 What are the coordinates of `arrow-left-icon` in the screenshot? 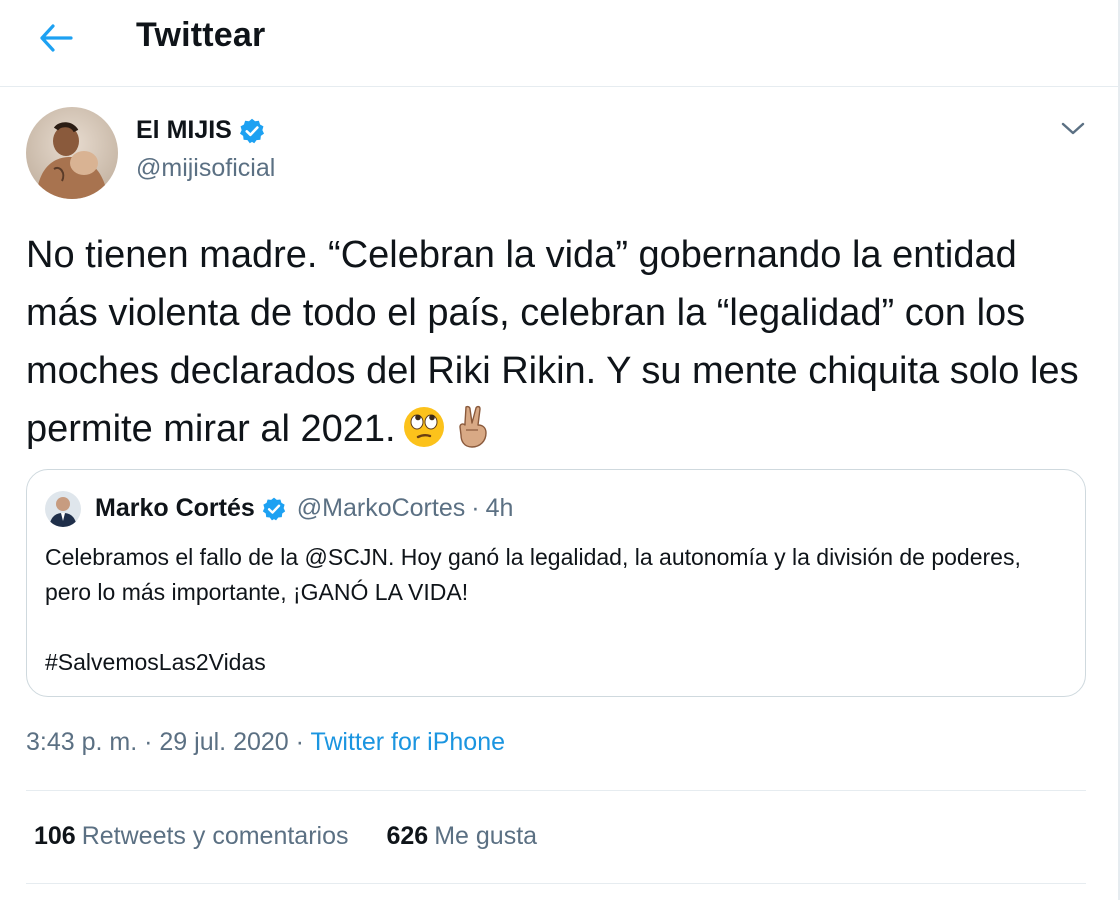 It's located at (56, 38).